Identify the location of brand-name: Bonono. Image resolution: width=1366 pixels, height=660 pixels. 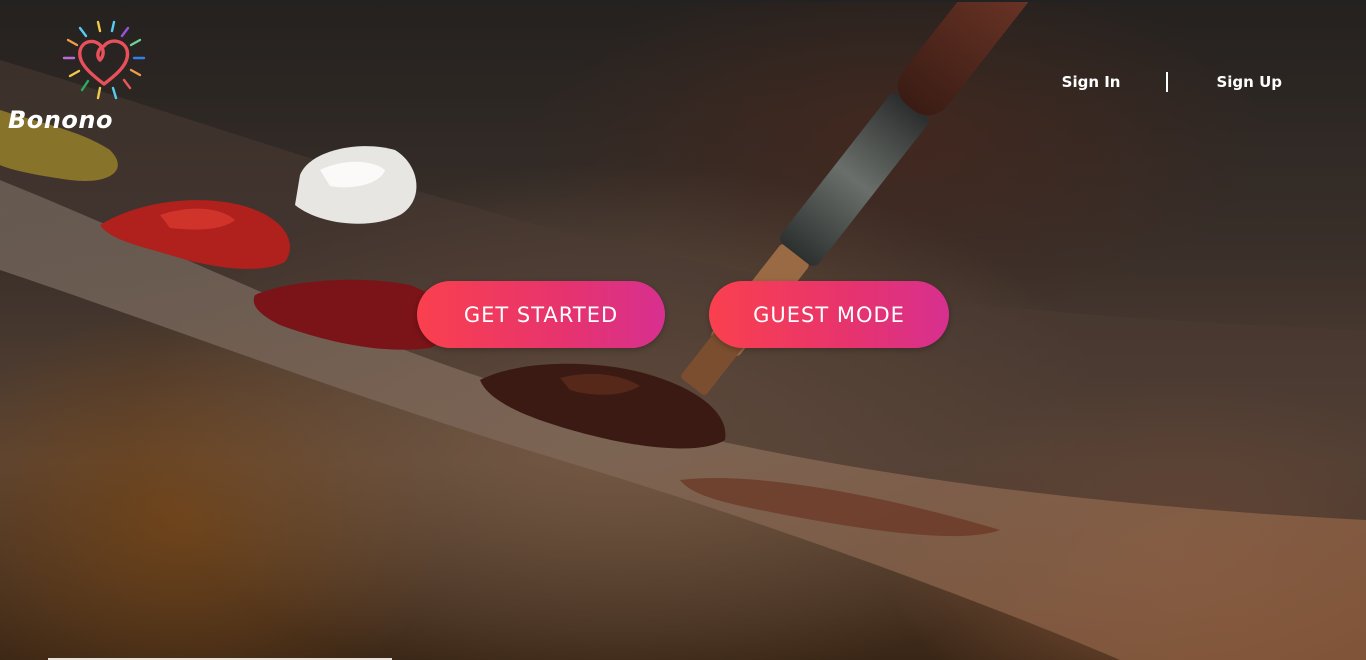
(60, 120).